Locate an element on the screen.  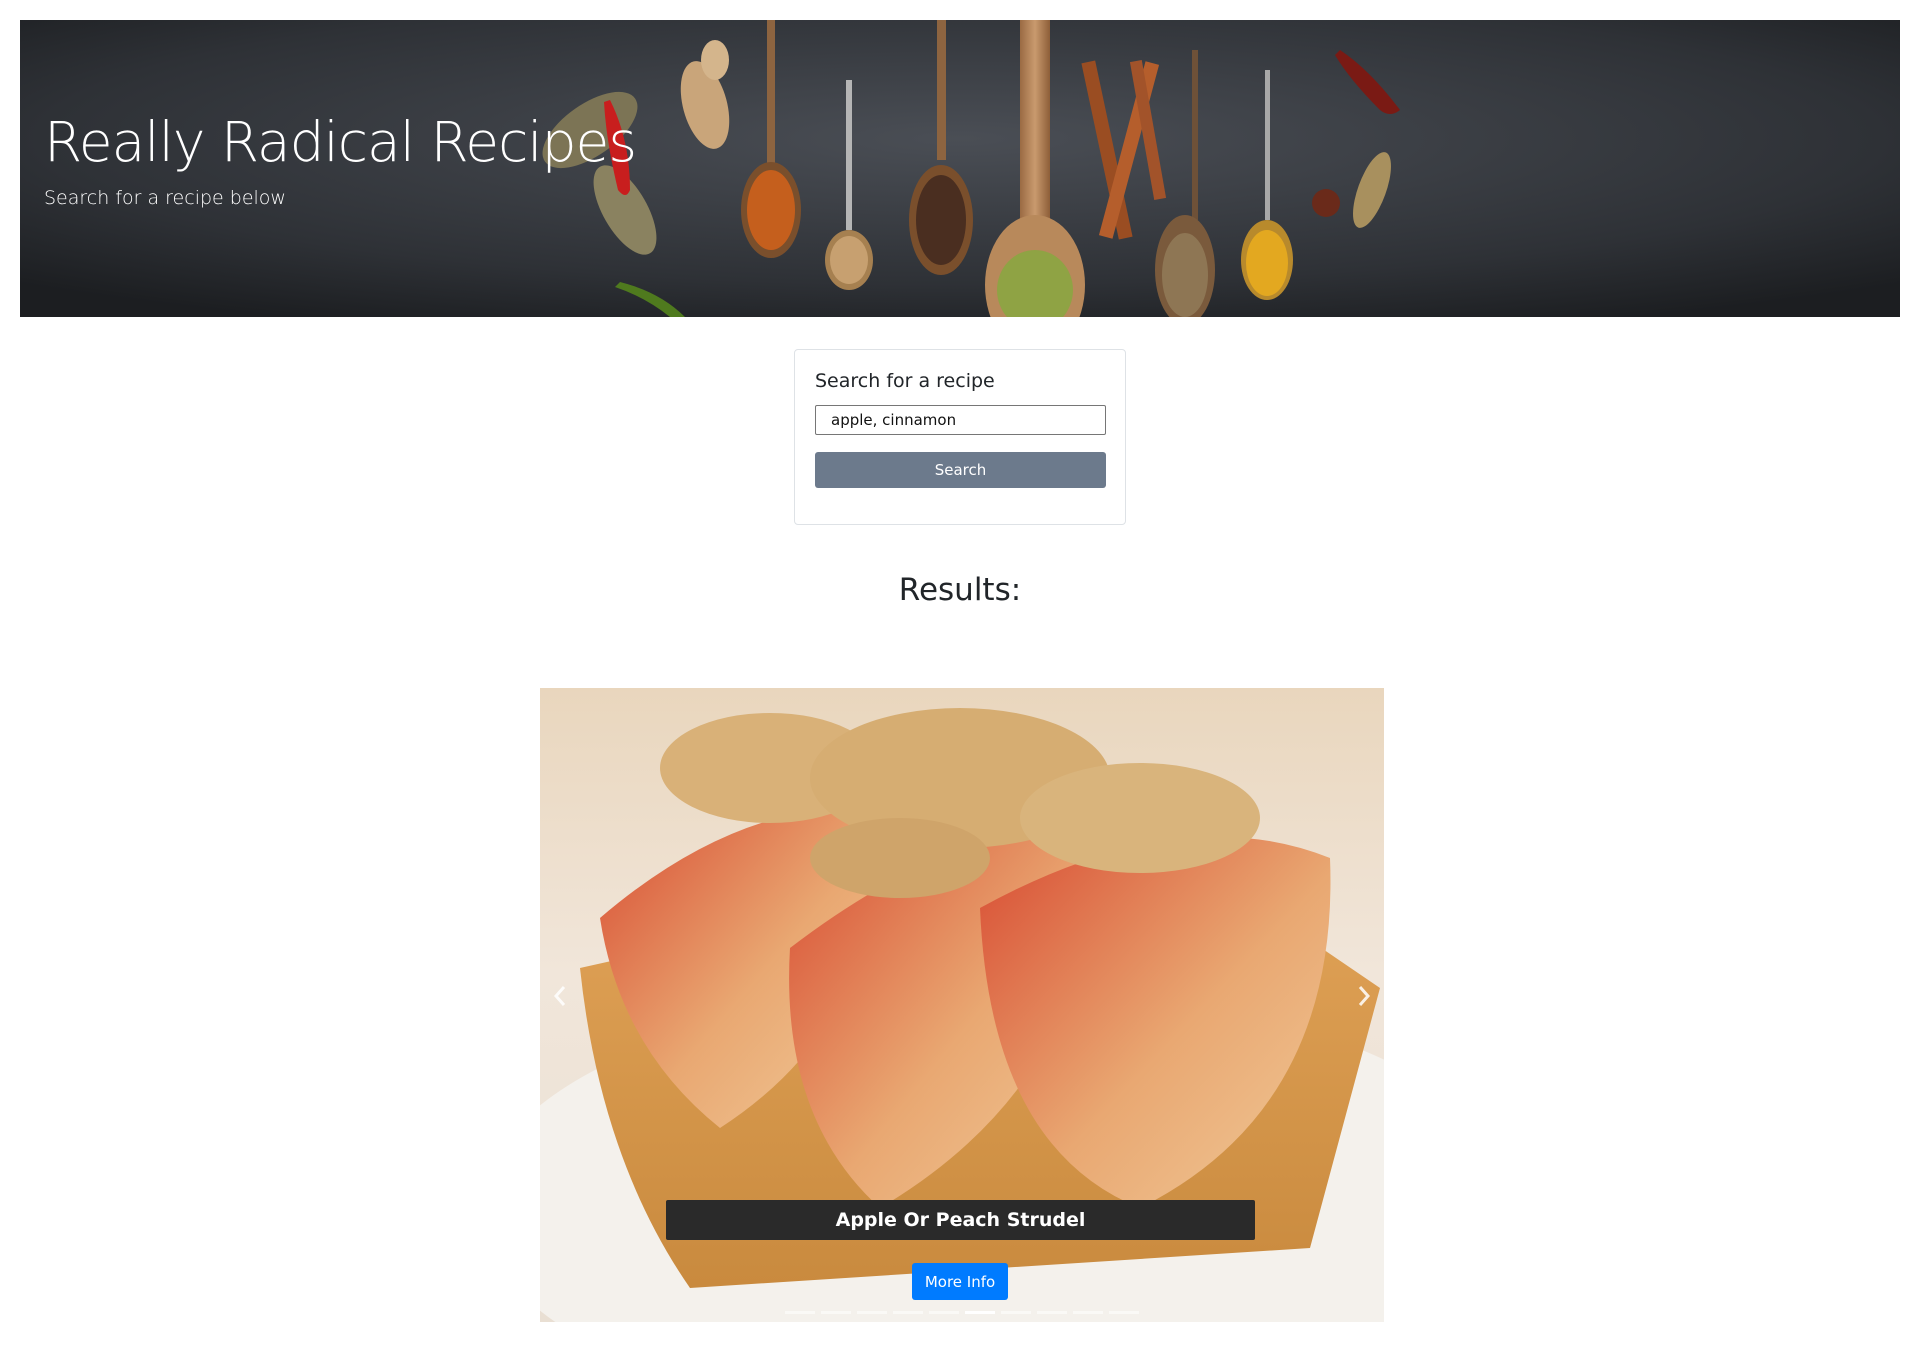
search-input is located at coordinates (960, 420).